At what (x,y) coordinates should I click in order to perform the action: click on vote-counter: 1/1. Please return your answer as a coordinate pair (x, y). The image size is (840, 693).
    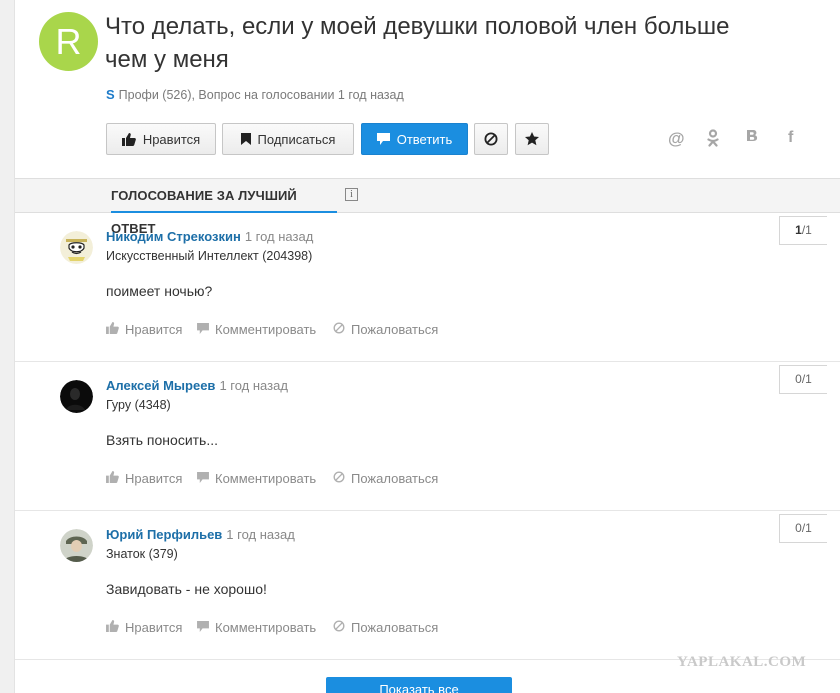
    Looking at the image, I should click on (803, 230).